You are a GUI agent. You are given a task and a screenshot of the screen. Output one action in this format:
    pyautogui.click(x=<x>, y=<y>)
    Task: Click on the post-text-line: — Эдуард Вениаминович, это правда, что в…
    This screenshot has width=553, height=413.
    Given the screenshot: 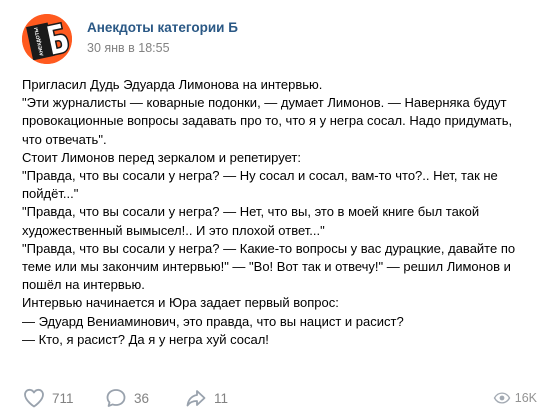 What is the action you would take?
    pyautogui.click(x=213, y=321)
    